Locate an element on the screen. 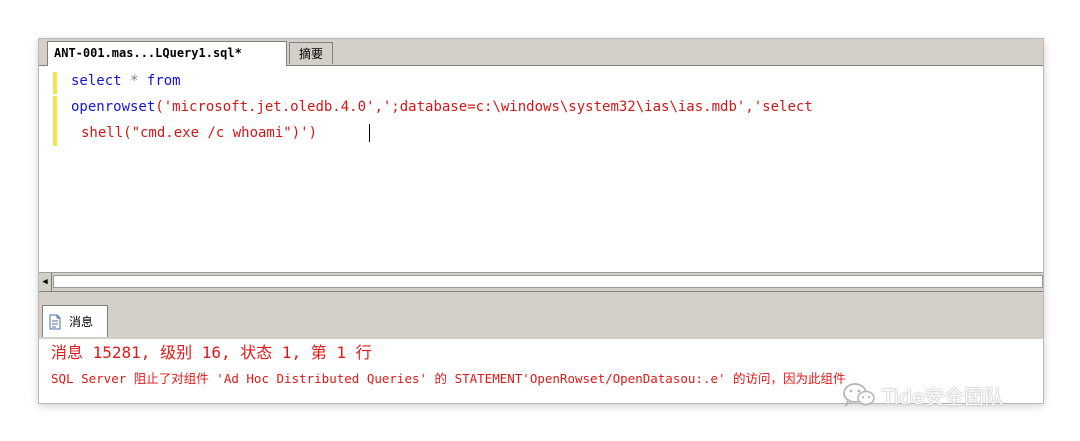  operator-star: * is located at coordinates (134, 81).